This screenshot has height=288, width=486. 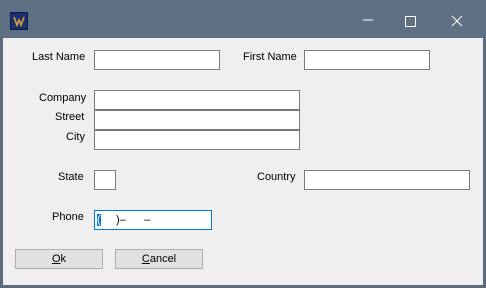 I want to click on close-icon, so click(x=457, y=21).